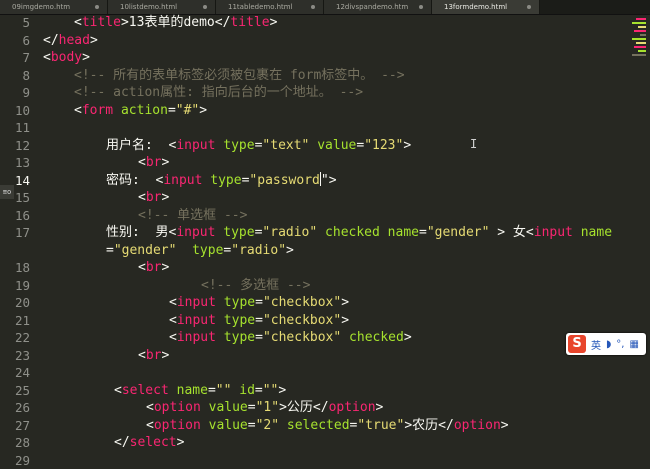 The width and height of the screenshot is (650, 469). What do you see at coordinates (26, 92) in the screenshot?
I see `line-number: 9` at bounding box center [26, 92].